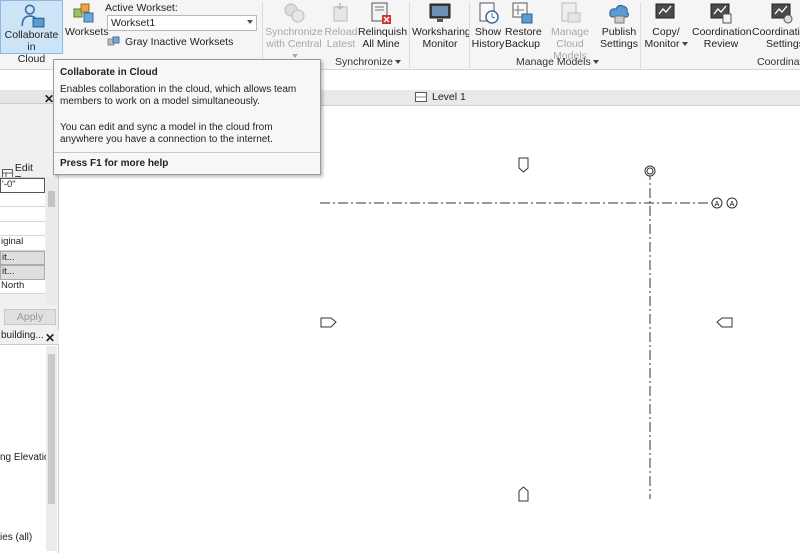 The image size is (800, 553). I want to click on coord-review-label-line2: Review, so click(721, 44).